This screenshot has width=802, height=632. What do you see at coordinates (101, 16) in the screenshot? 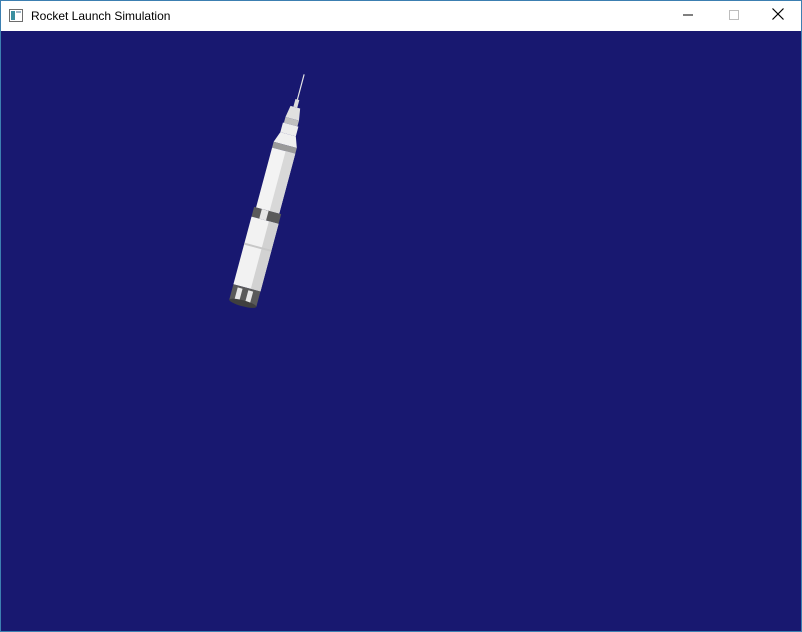
I see `window-title: Rocket Launch Simulation` at bounding box center [101, 16].